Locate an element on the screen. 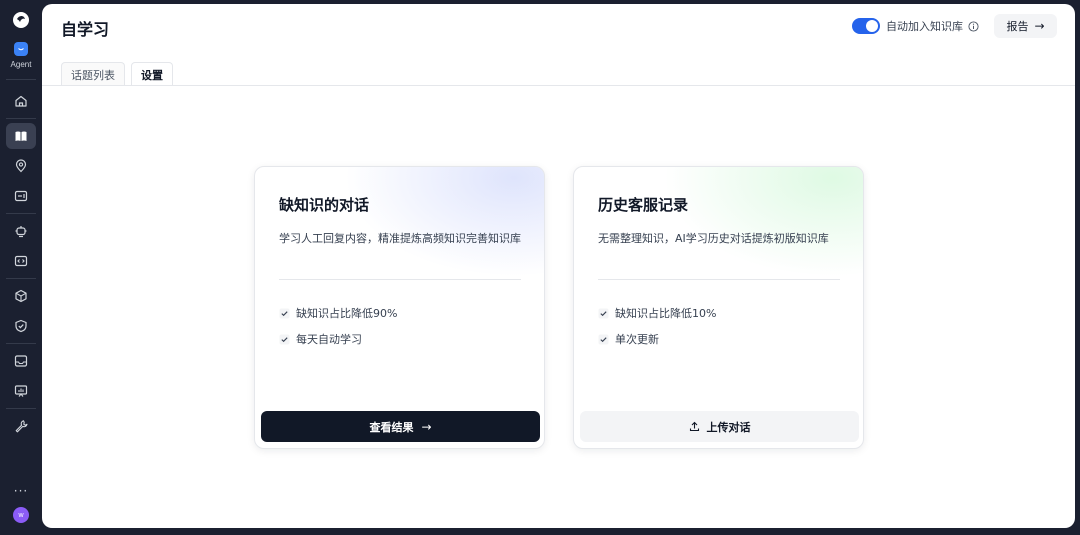  more-icon: ··· is located at coordinates (21, 491).